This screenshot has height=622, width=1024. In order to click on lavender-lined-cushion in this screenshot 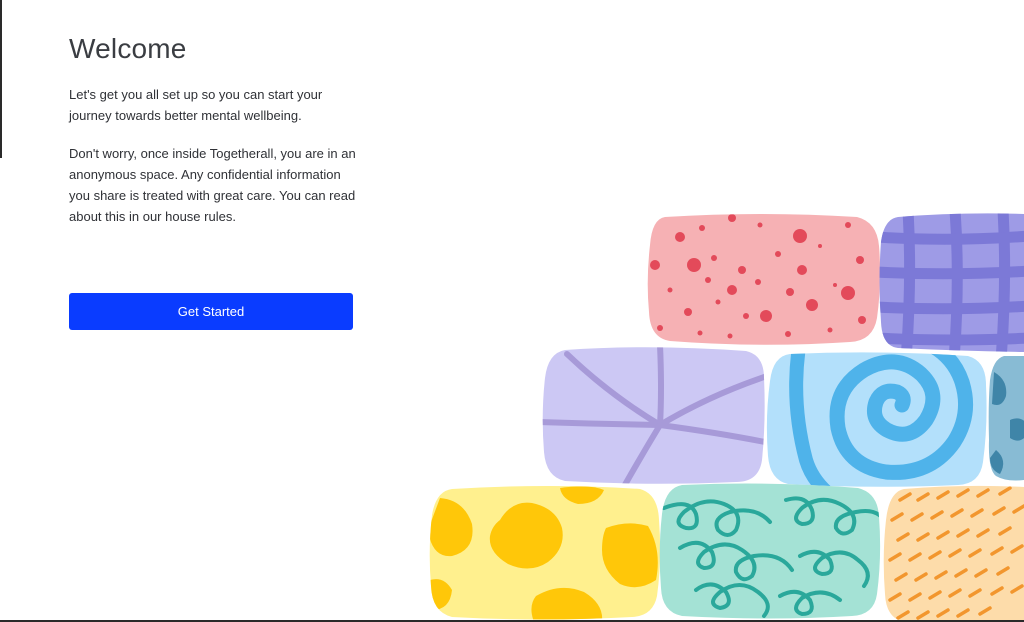, I will do `click(653, 415)`.